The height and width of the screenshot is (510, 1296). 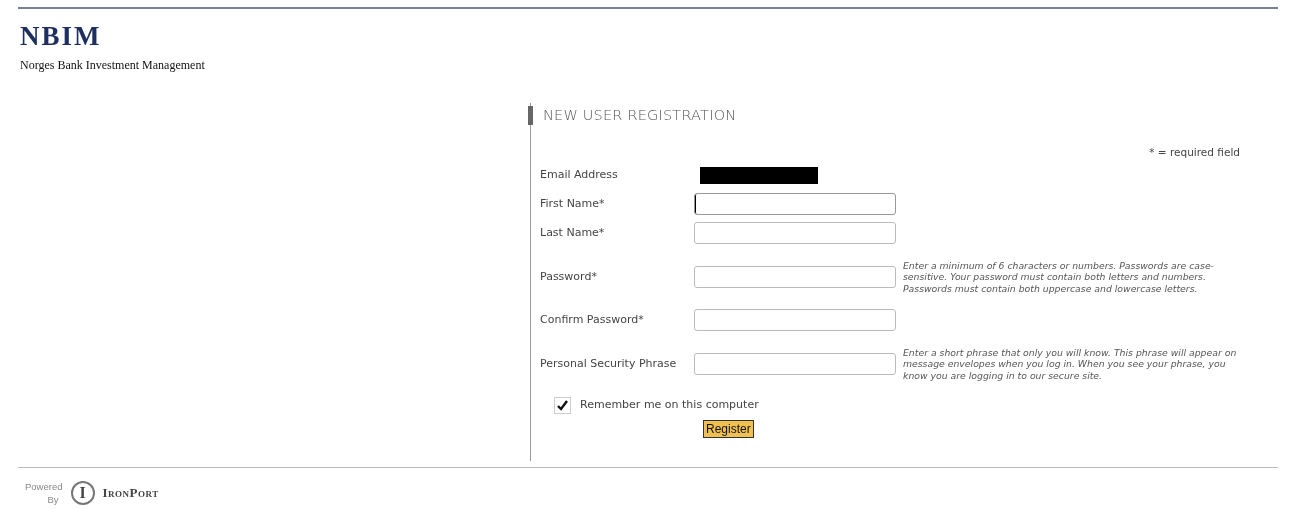 What do you see at coordinates (572, 204) in the screenshot?
I see `field-label: First Name*` at bounding box center [572, 204].